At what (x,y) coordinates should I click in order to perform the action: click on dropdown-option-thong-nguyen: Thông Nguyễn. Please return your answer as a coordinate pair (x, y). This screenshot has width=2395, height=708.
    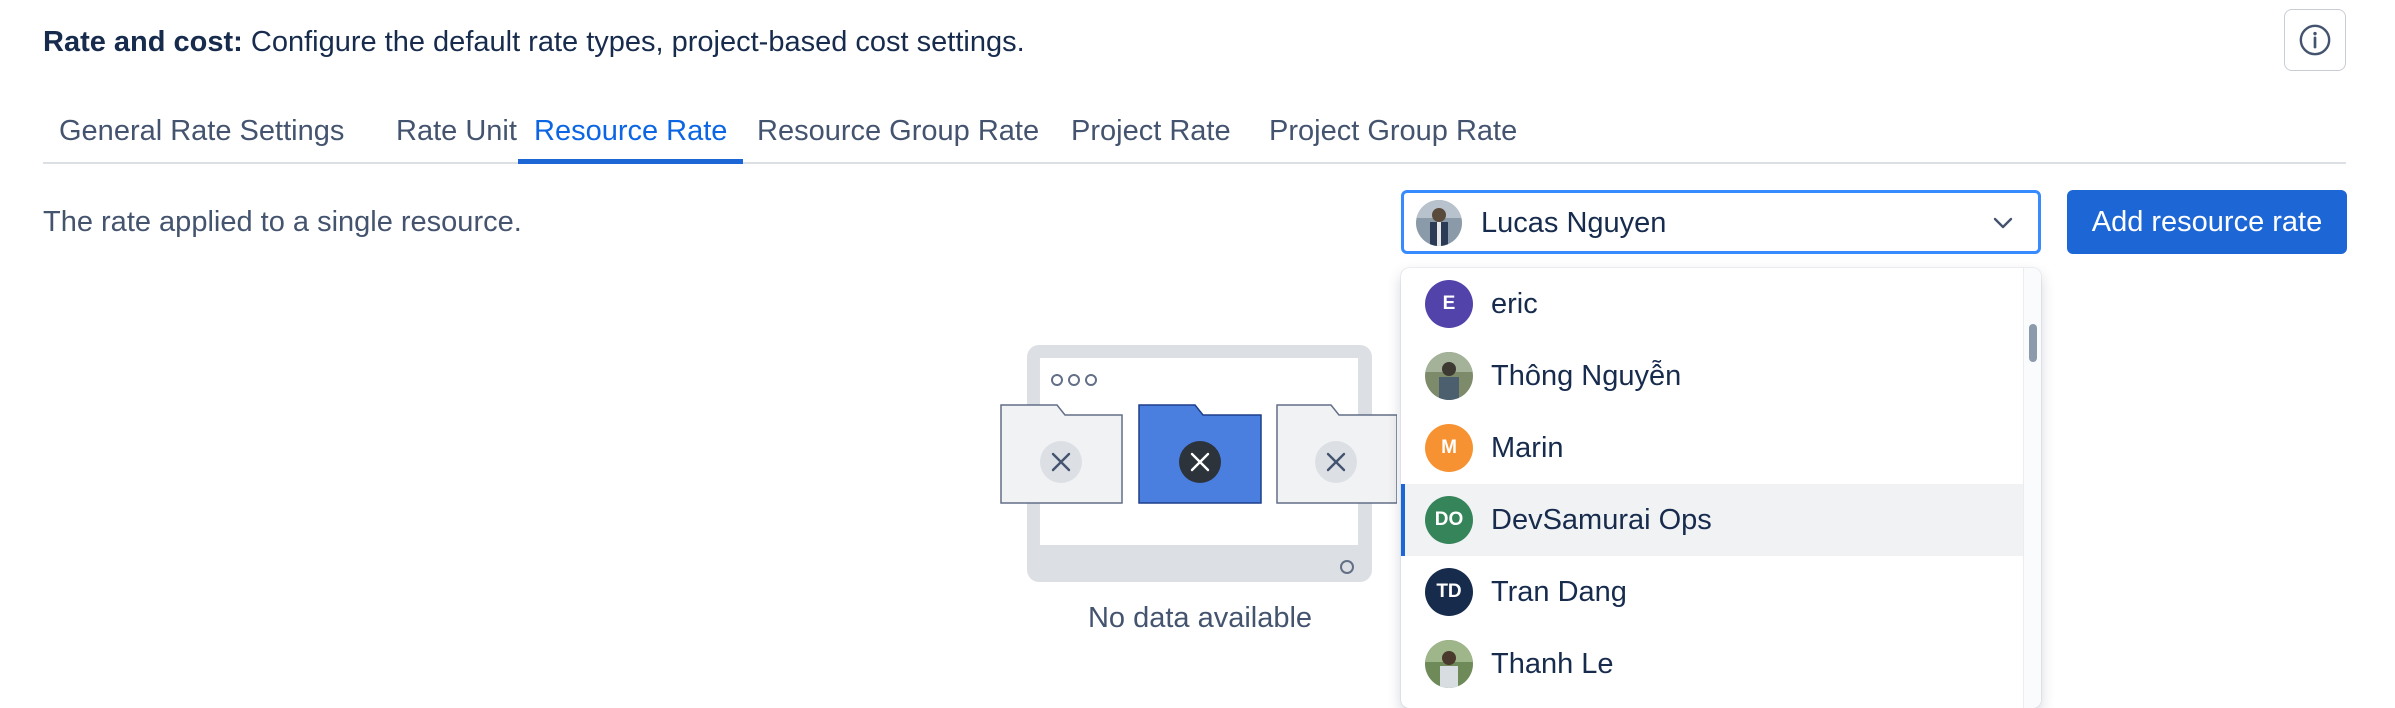
    Looking at the image, I should click on (1712, 376).